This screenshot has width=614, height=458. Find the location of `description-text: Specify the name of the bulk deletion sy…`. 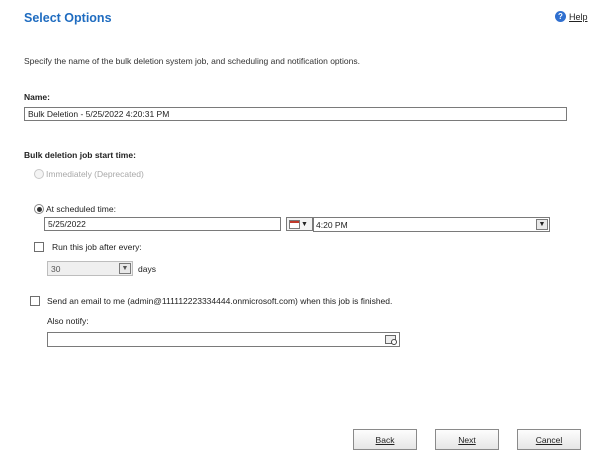

description-text: Specify the name of the bulk deletion sy… is located at coordinates (192, 61).